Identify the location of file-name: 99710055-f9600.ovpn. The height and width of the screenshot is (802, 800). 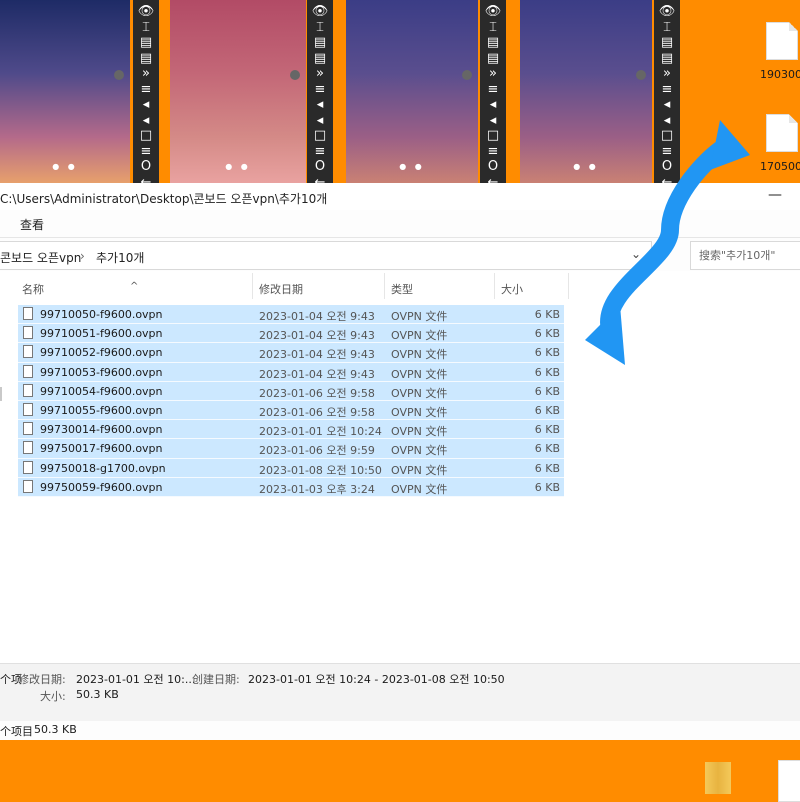
(101, 410).